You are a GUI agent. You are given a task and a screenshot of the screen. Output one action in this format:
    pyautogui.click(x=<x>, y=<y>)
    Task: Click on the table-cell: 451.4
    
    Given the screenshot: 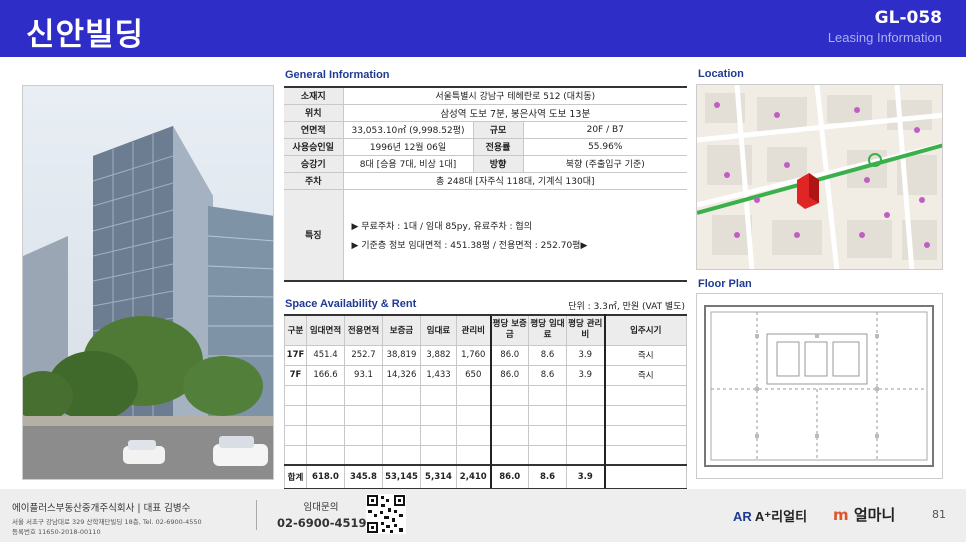 What is the action you would take?
    pyautogui.click(x=325, y=355)
    